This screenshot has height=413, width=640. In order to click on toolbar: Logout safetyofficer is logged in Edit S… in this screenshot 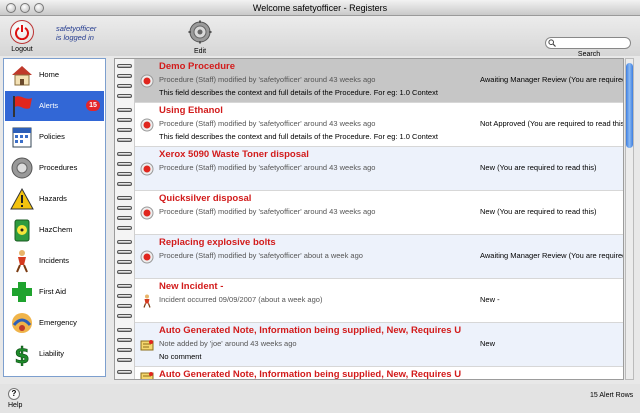, I will do `click(320, 37)`.